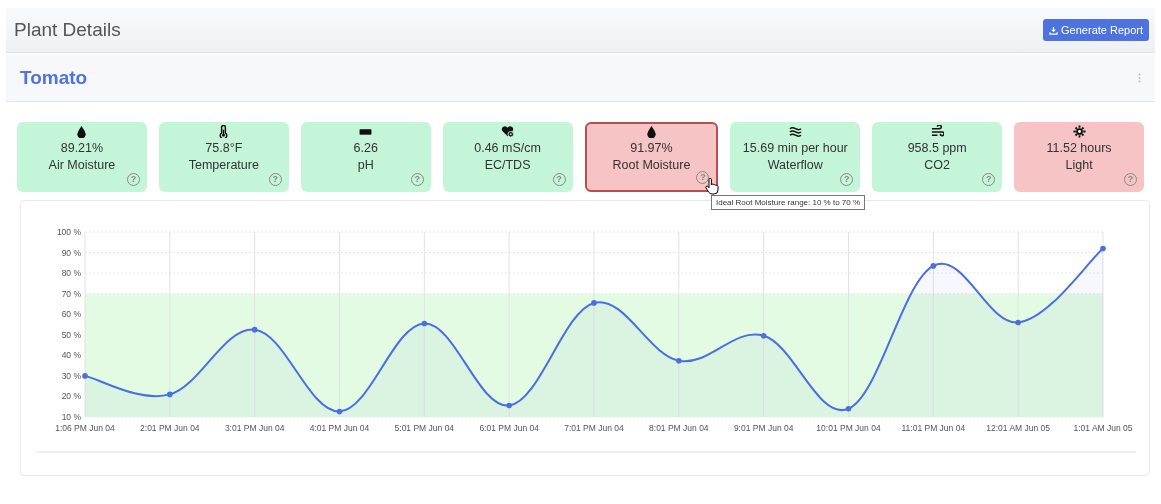 Image resolution: width=1161 pixels, height=504 pixels. What do you see at coordinates (71, 375) in the screenshot?
I see `y-axis-label: 30 %` at bounding box center [71, 375].